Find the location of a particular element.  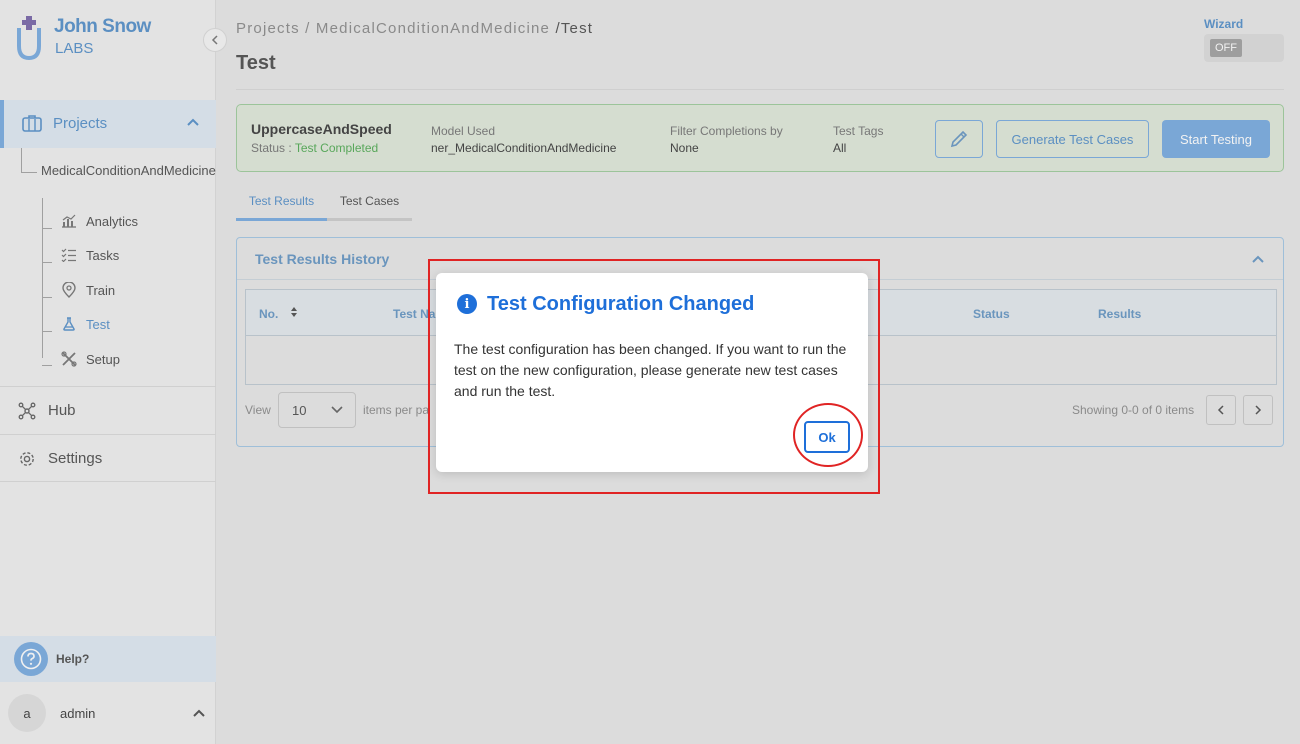

sidebar-item-tasks: Tasks is located at coordinates (89, 255).